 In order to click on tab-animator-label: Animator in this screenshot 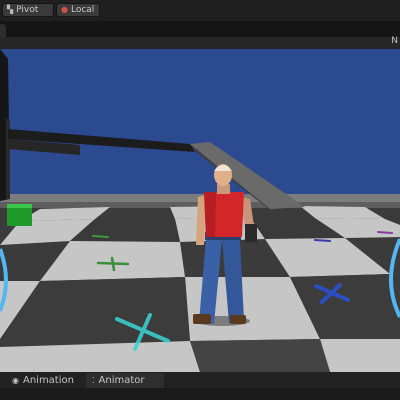, I will do `click(121, 380)`.